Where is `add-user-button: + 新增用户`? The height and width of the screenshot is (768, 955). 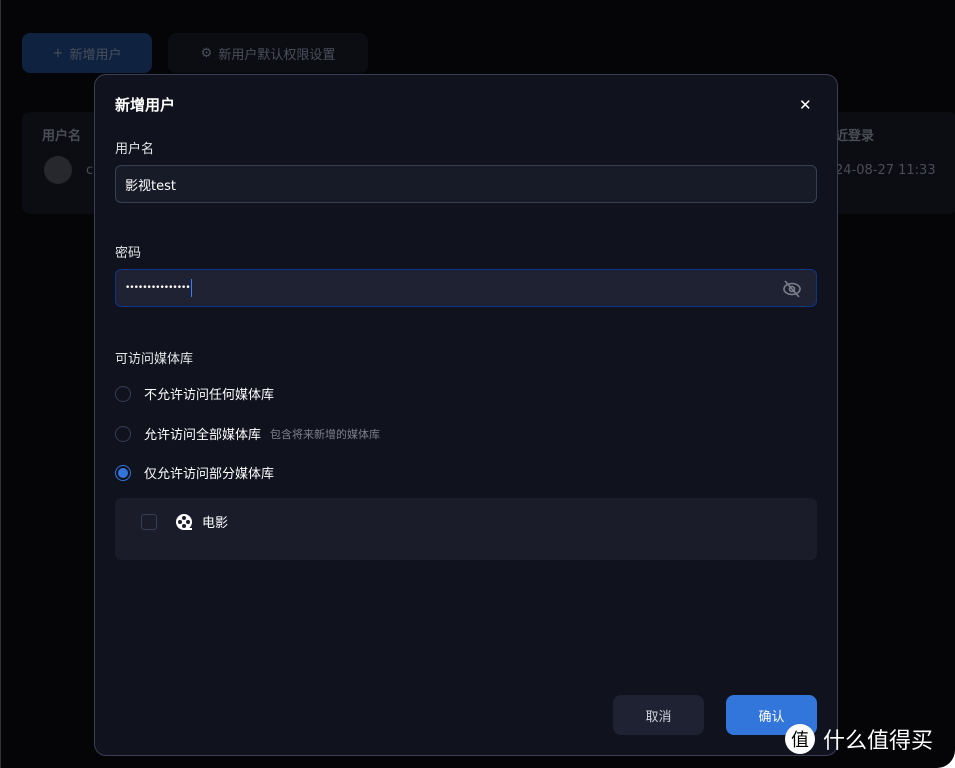 add-user-button: + 新增用户 is located at coordinates (87, 53).